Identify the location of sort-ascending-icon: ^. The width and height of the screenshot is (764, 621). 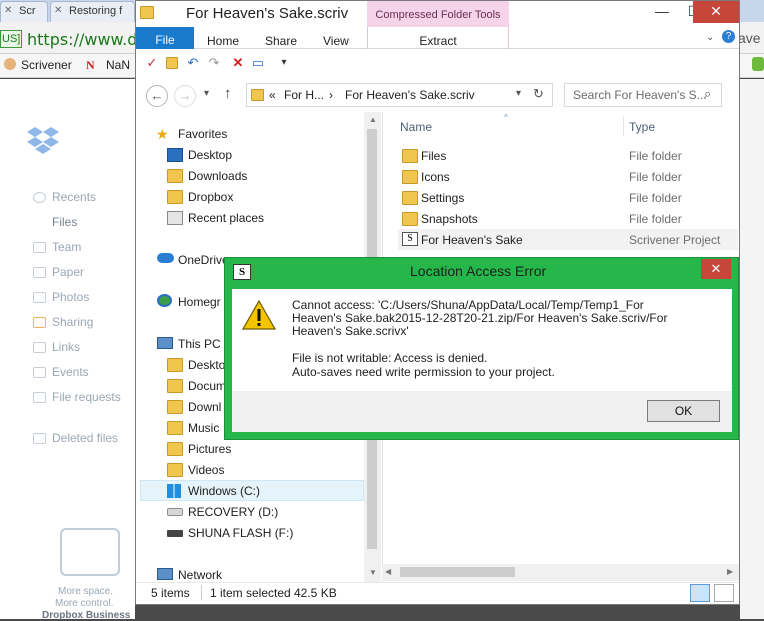
(506, 117).